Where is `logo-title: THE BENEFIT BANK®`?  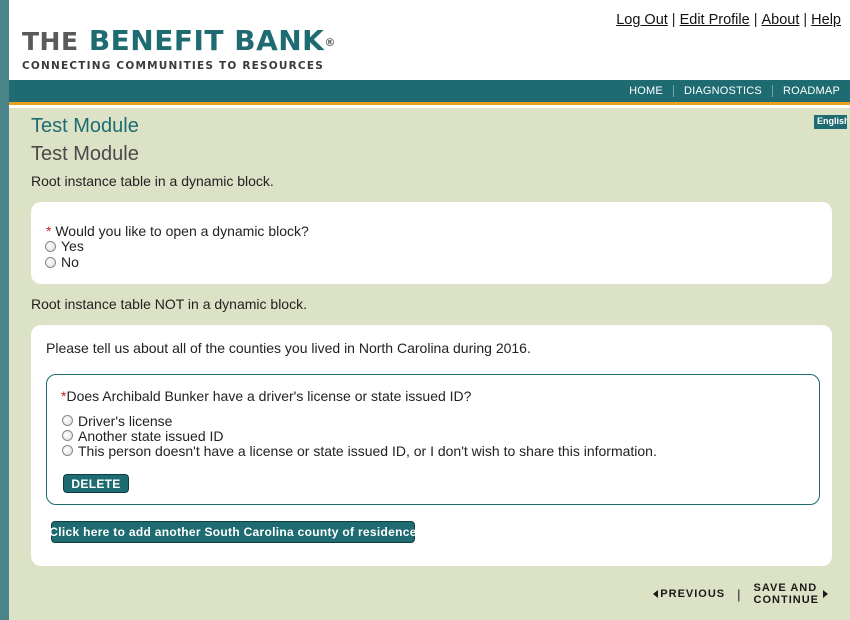
logo-title: THE BENEFIT BANK® is located at coordinates (179, 41).